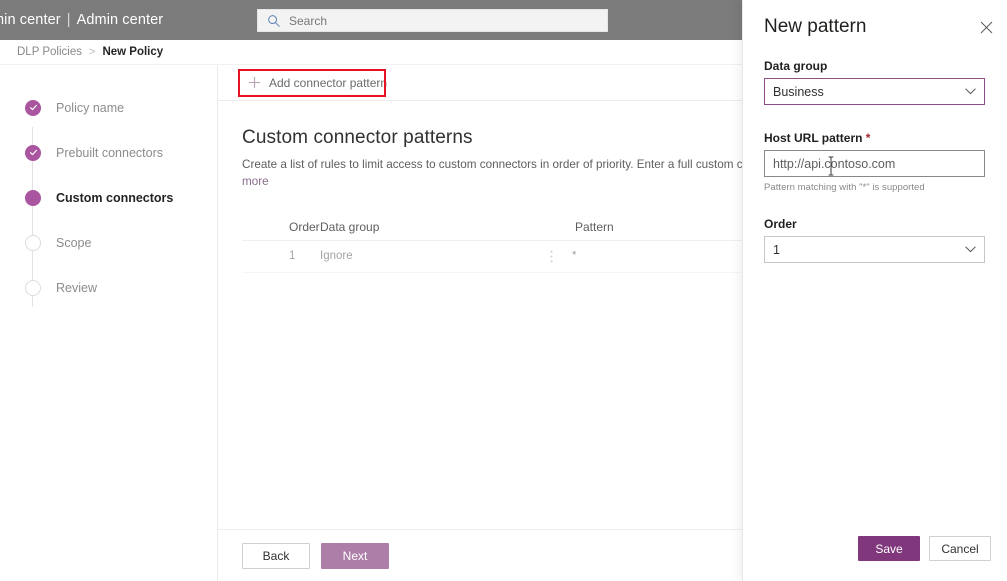 The height and width of the screenshot is (581, 1007). I want to click on search-placeholder: Search, so click(308, 20).